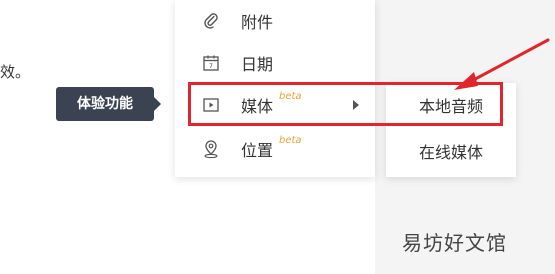 This screenshot has height=274, width=555. Describe the element at coordinates (211, 149) in the screenshot. I see `location-pin-icon` at that location.